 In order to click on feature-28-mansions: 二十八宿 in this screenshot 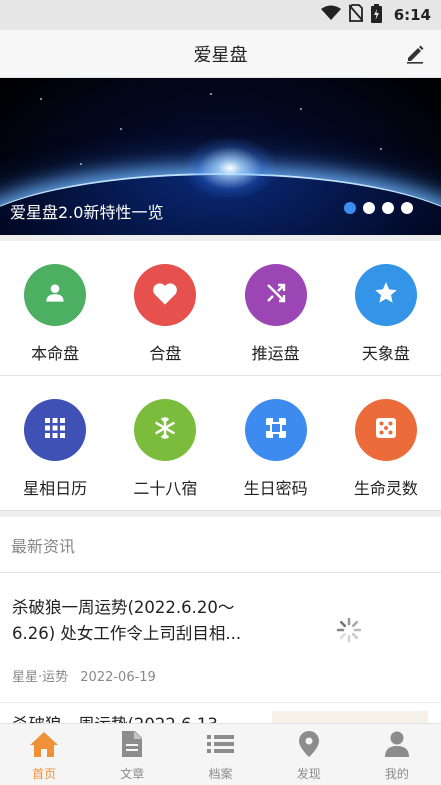, I will do `click(165, 443)`.